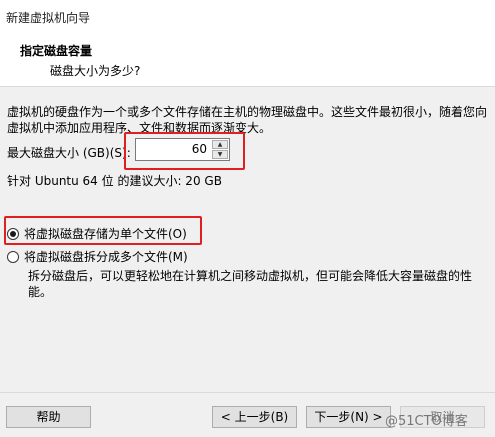  What do you see at coordinates (95, 71) in the screenshot?
I see `header-subtitle: 磁盘大小为多少?` at bounding box center [95, 71].